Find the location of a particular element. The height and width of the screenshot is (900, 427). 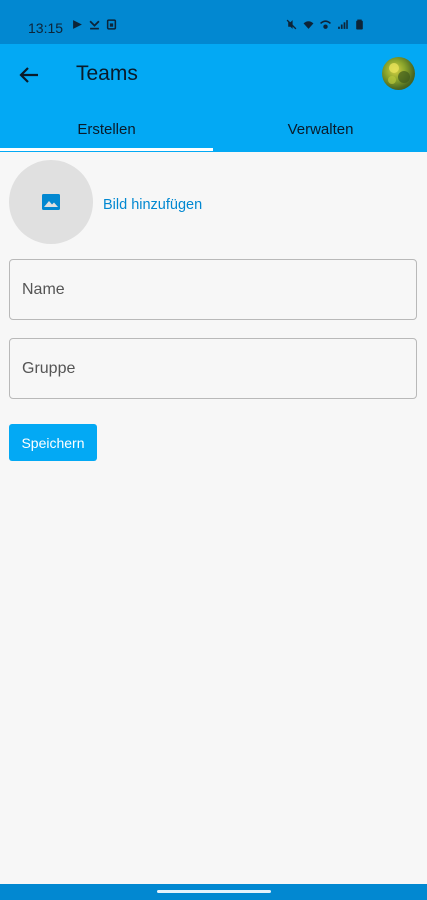

navigation-bar is located at coordinates (213, 892).